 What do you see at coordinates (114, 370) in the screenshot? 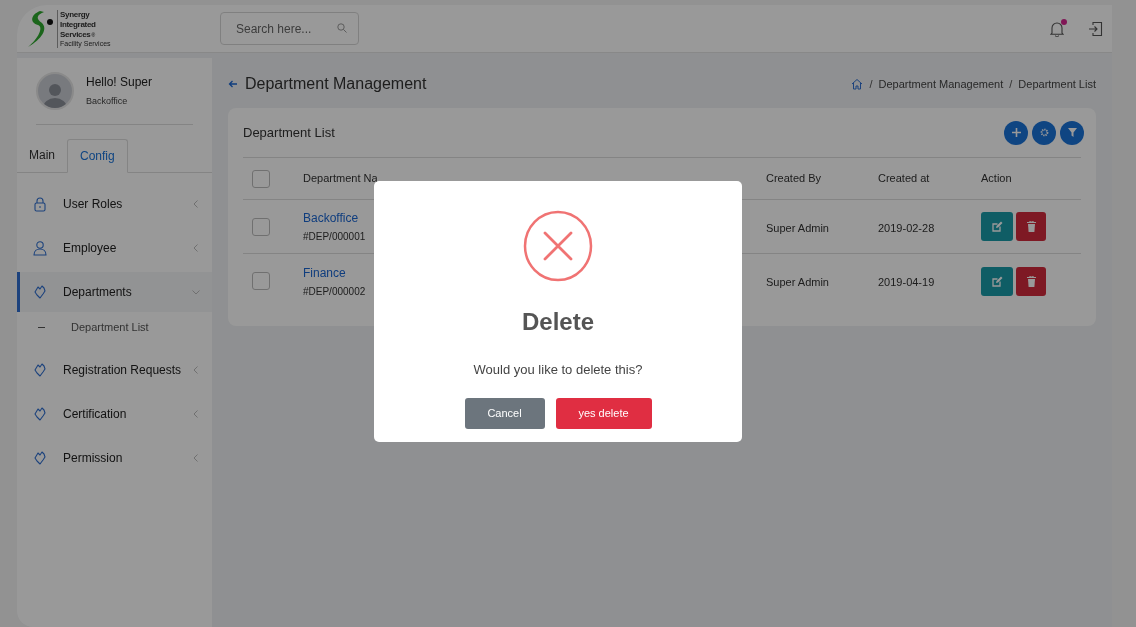
I see `sidebar-item: Registration Requests` at bounding box center [114, 370].